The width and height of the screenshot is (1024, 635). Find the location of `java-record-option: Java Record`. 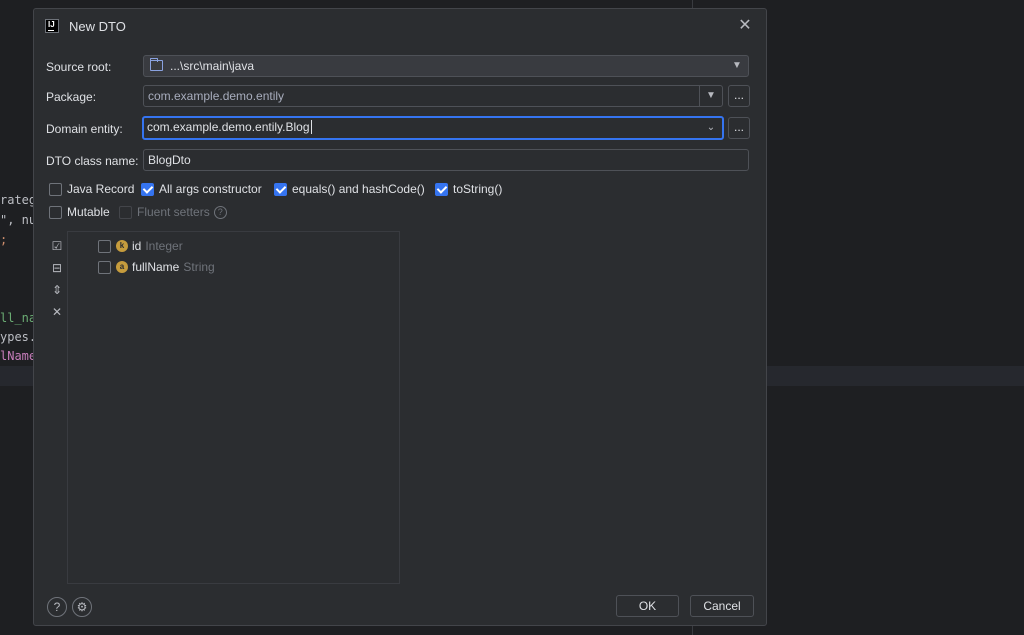

java-record-option: Java Record is located at coordinates (91, 189).